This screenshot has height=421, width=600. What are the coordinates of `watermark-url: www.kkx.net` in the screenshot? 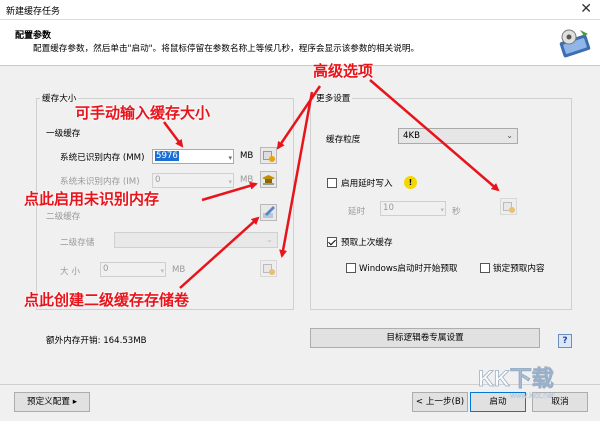 It's located at (532, 395).